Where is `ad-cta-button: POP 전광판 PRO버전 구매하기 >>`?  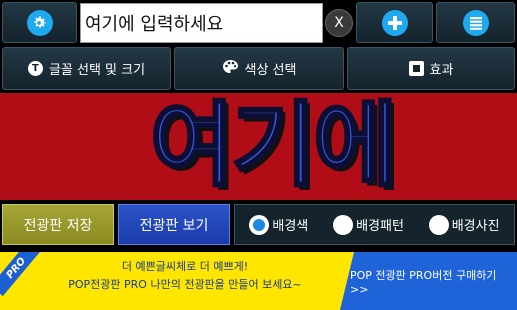
ad-cta-button: POP 전광판 PRO버전 구매하기 >> is located at coordinates (428, 281).